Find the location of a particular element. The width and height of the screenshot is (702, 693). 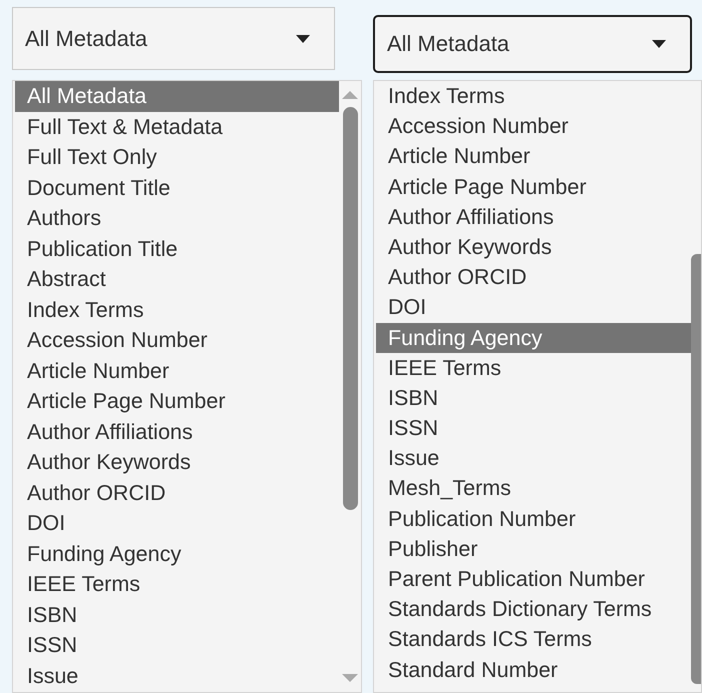

scroll-up-icon is located at coordinates (350, 94).